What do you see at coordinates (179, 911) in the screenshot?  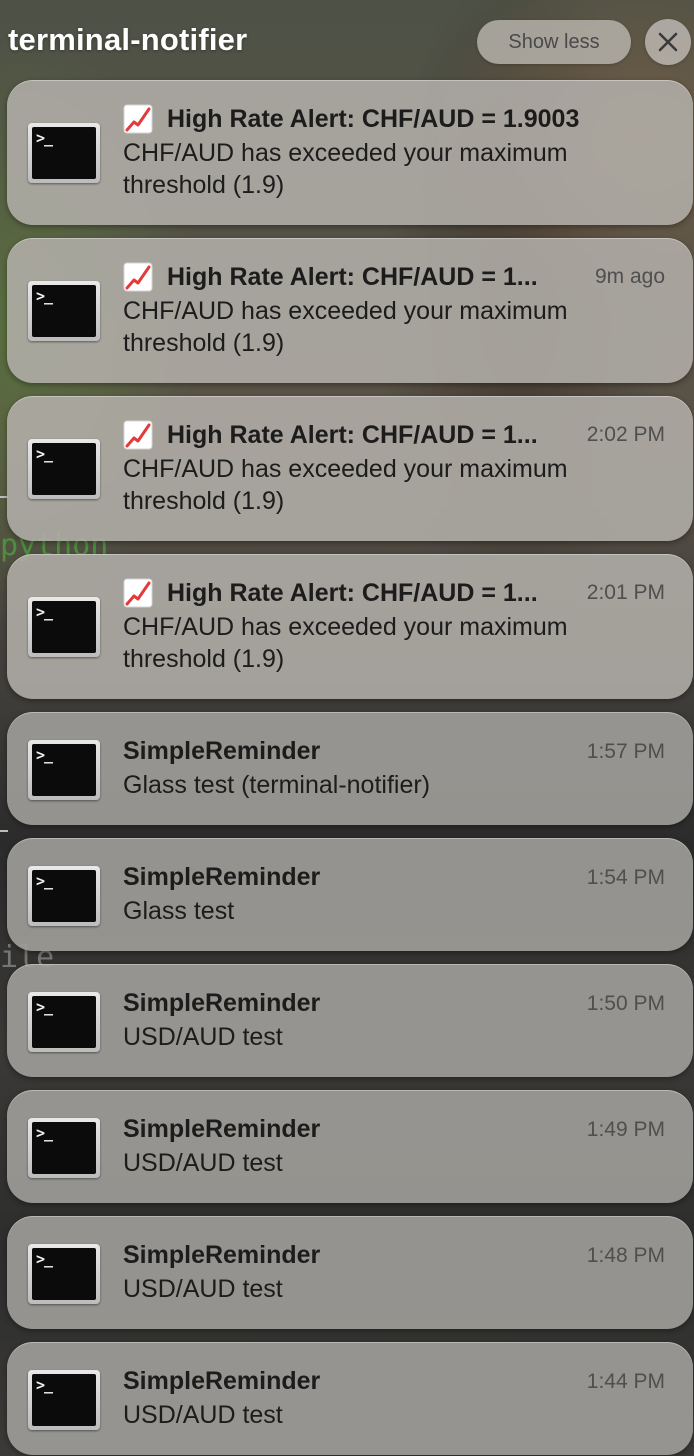 I see `notification-body: Glass test` at bounding box center [179, 911].